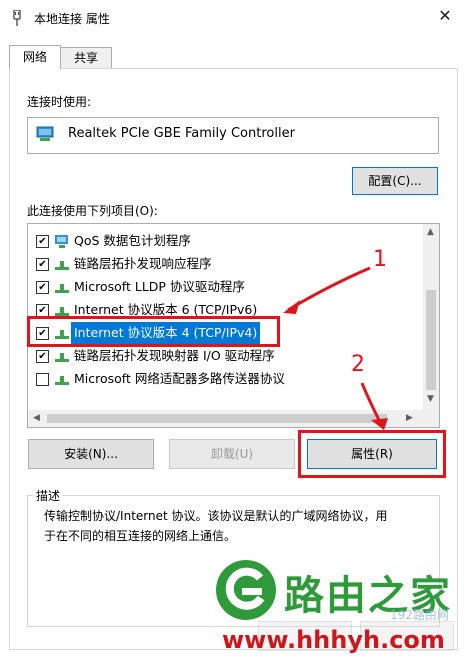 The width and height of the screenshot is (465, 660). I want to click on annotation-marker-2: 2, so click(358, 364).